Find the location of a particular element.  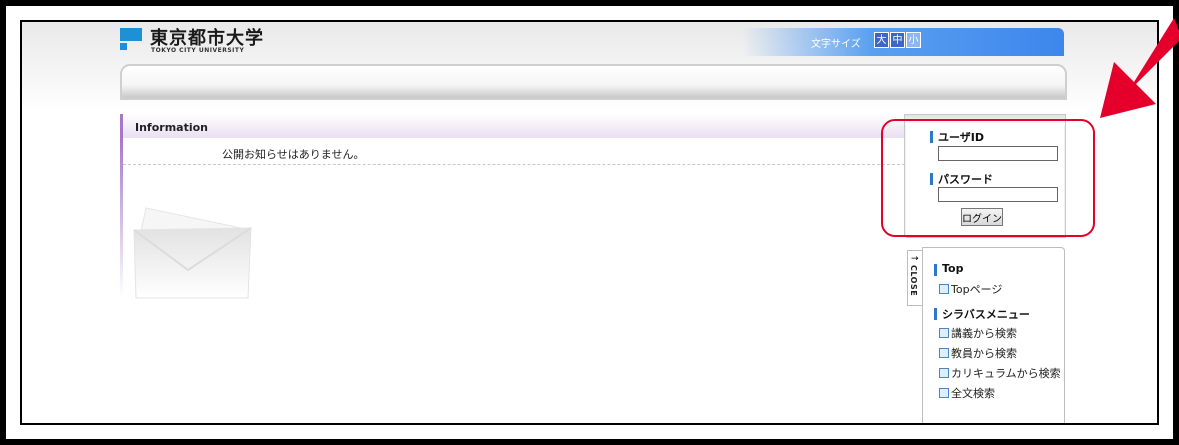

menu-item-full-text-search: 全文検索 is located at coordinates (967, 393).